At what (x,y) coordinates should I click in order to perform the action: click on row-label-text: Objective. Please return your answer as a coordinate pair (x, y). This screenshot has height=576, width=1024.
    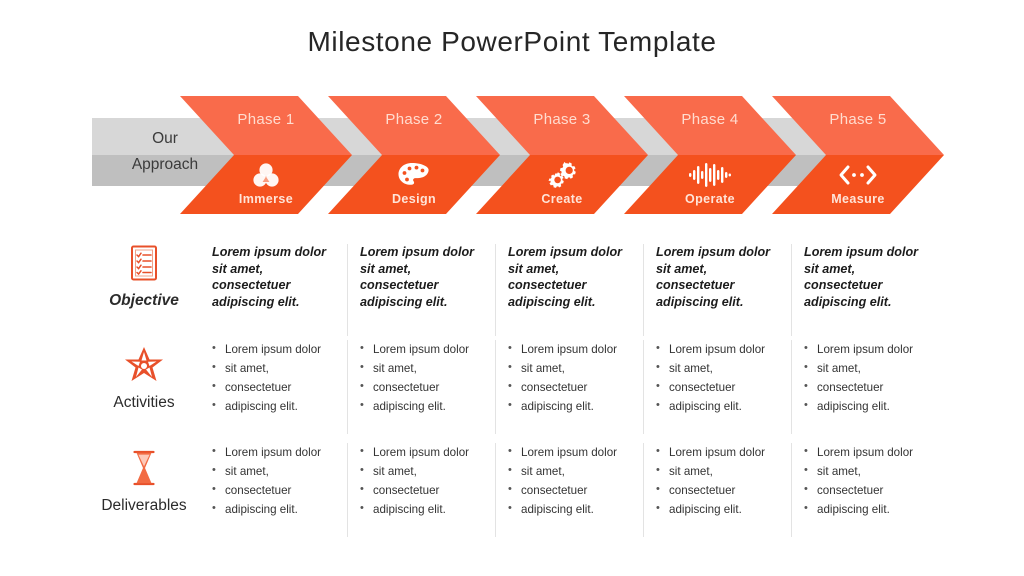
    Looking at the image, I should click on (144, 300).